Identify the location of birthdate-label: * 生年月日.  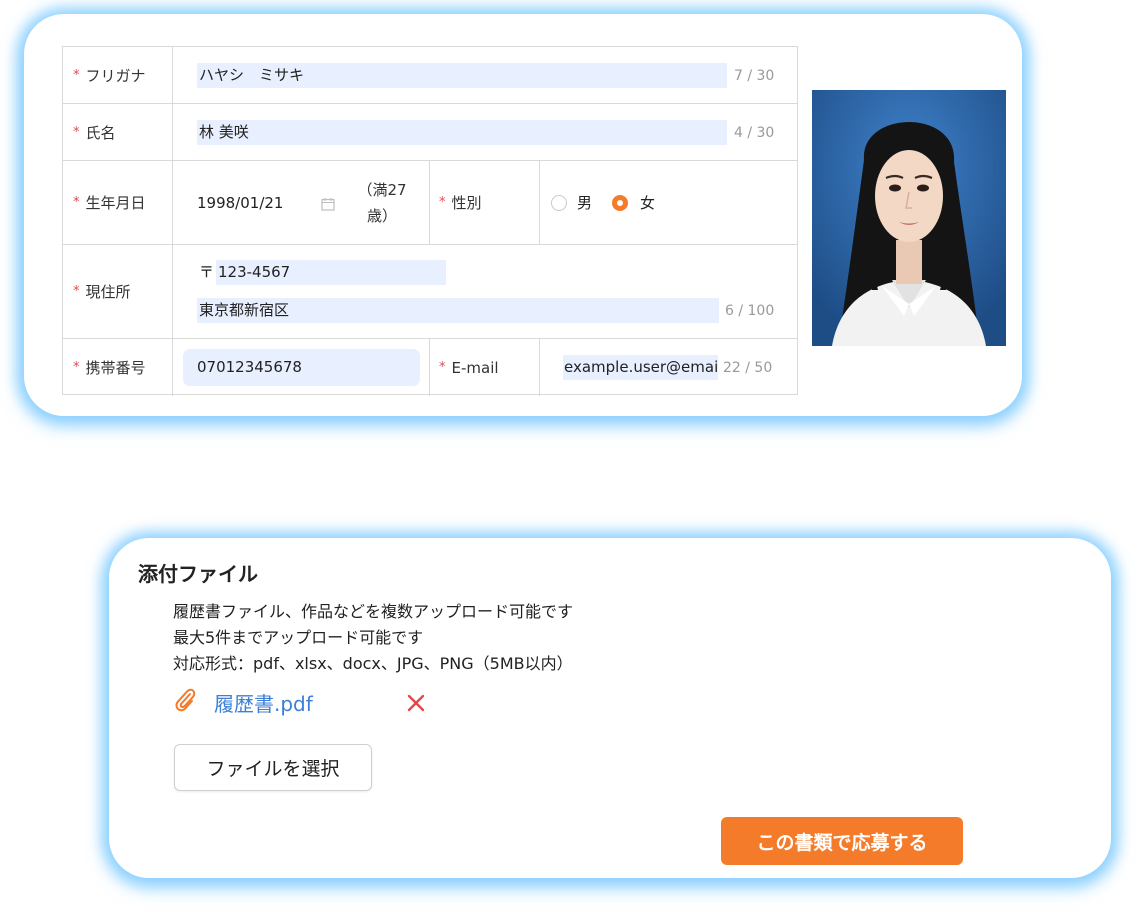
(118, 202).